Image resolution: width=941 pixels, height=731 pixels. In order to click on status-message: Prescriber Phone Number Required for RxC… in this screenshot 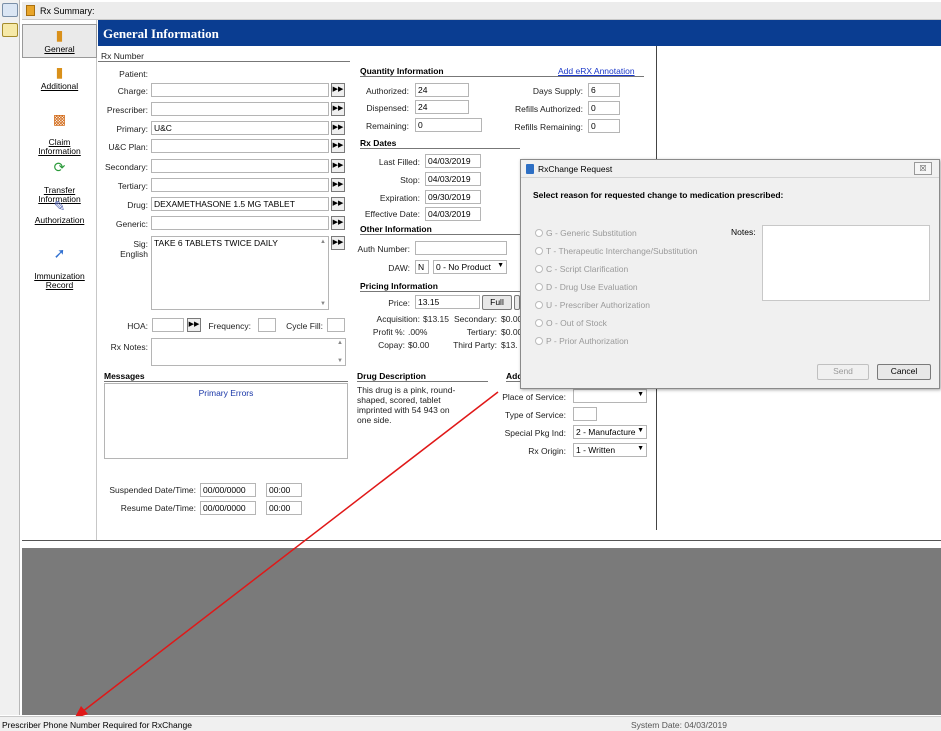, I will do `click(97, 725)`.